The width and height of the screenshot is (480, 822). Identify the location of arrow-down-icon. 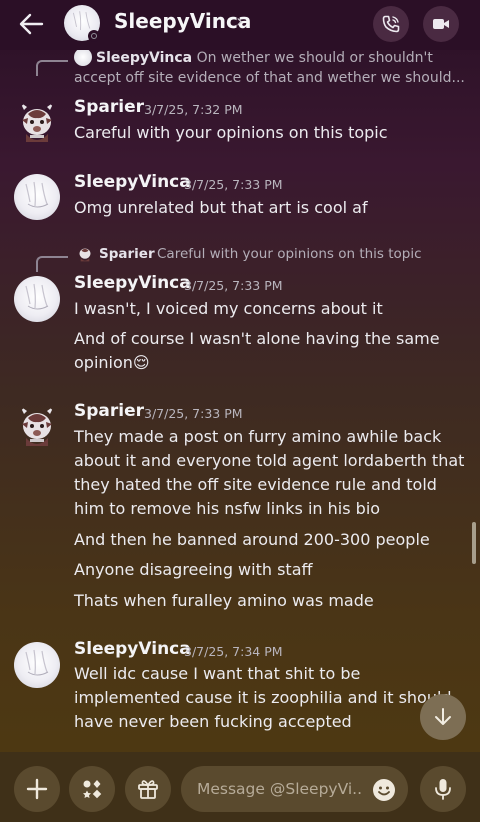
(443, 716).